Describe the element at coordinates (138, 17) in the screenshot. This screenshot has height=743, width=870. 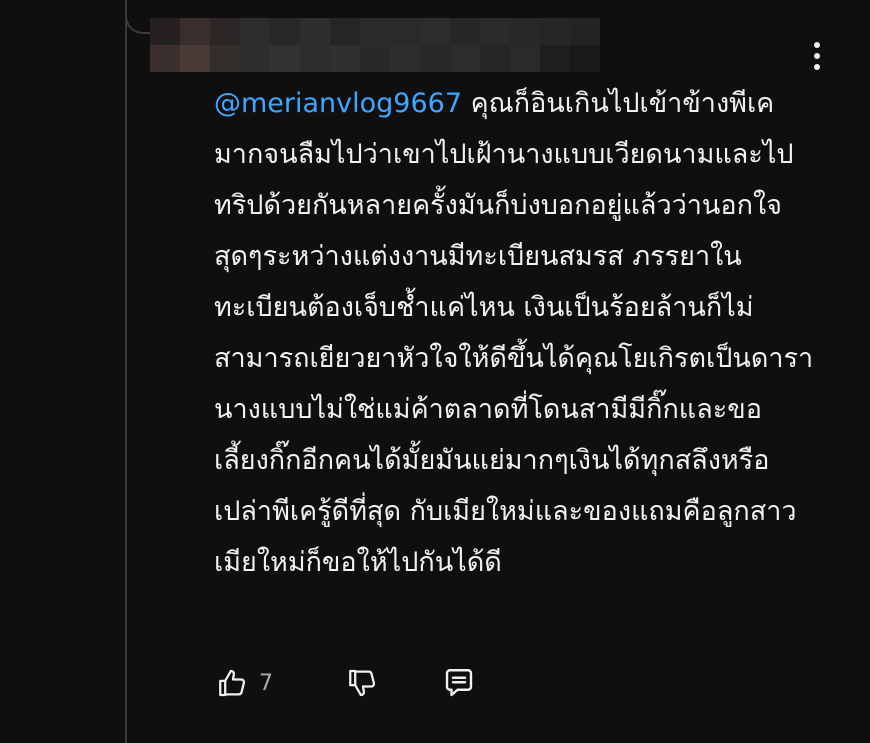
I see `thread-connector` at that location.